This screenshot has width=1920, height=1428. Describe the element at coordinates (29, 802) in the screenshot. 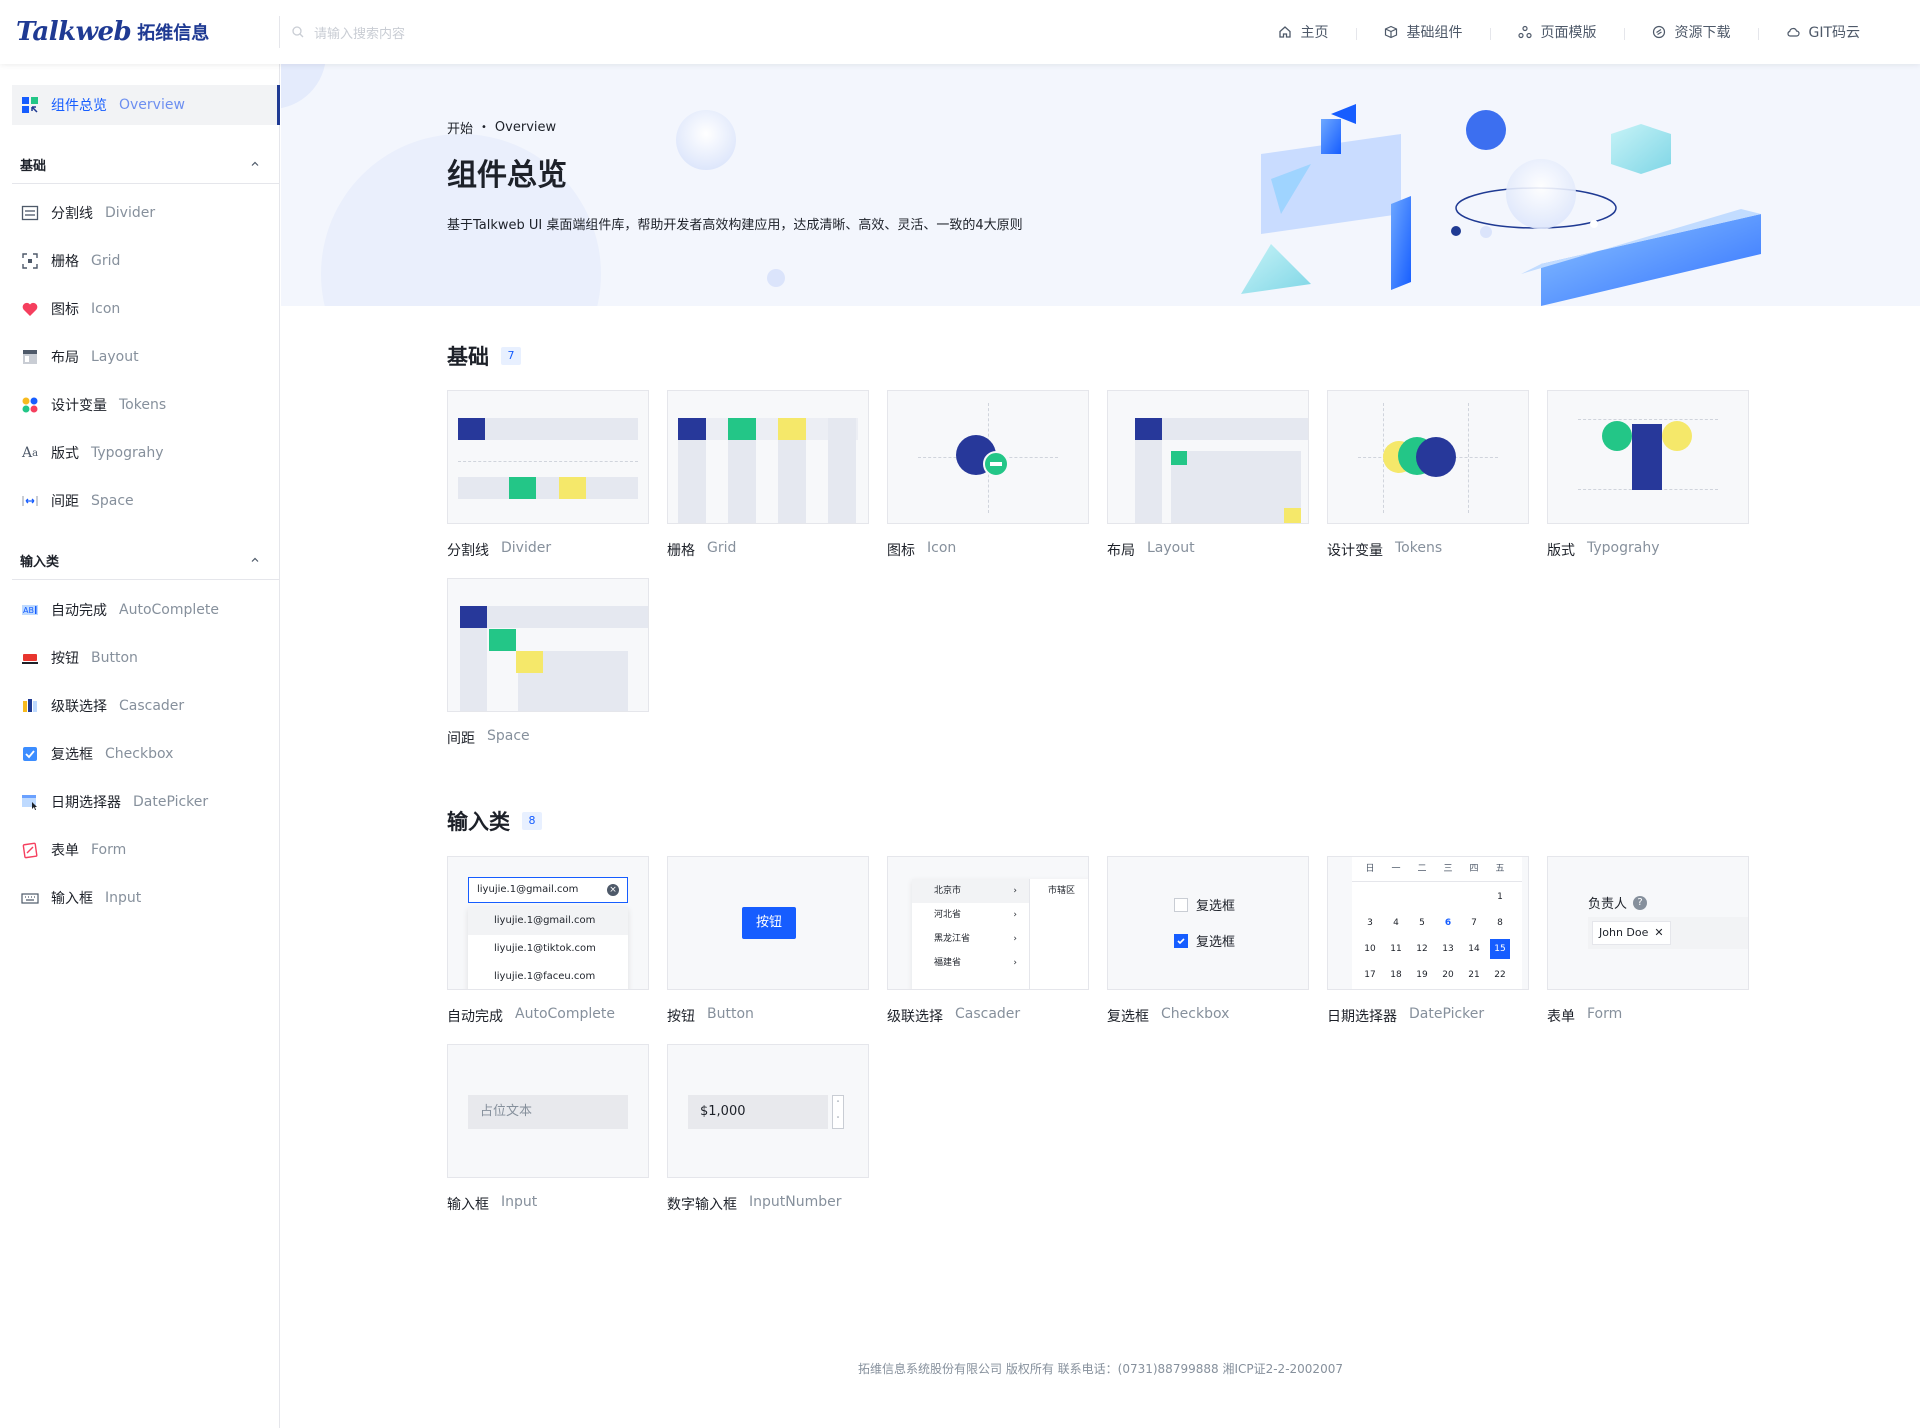

I see `datepicker-icon` at that location.